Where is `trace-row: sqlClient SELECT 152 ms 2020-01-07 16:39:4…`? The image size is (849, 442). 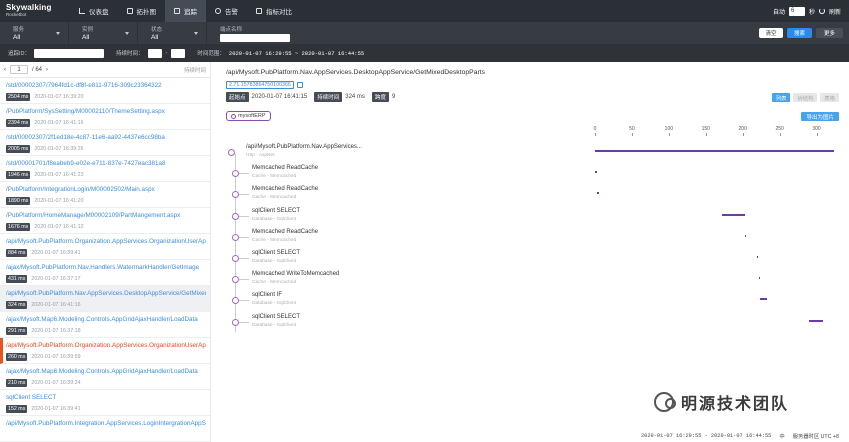 trace-row: sqlClient SELECT 152 ms 2020-01-07 16:39:4… is located at coordinates (105, 403).